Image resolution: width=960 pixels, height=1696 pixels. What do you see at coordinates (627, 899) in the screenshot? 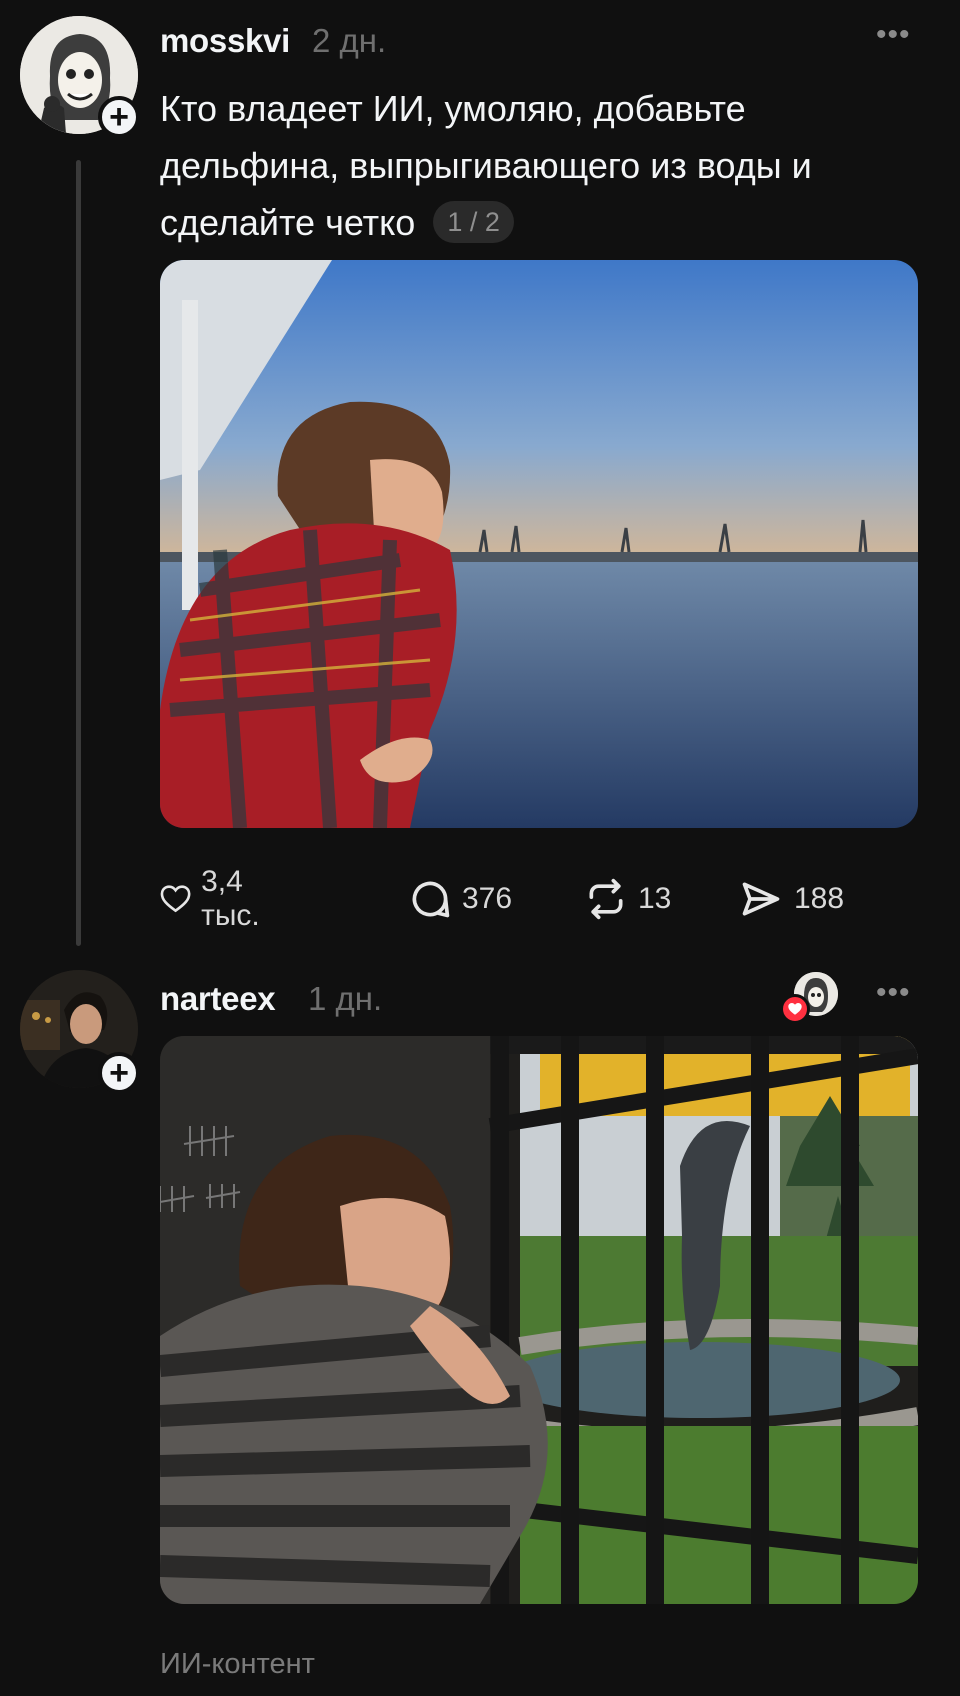
I see `repost-button: 13` at bounding box center [627, 899].